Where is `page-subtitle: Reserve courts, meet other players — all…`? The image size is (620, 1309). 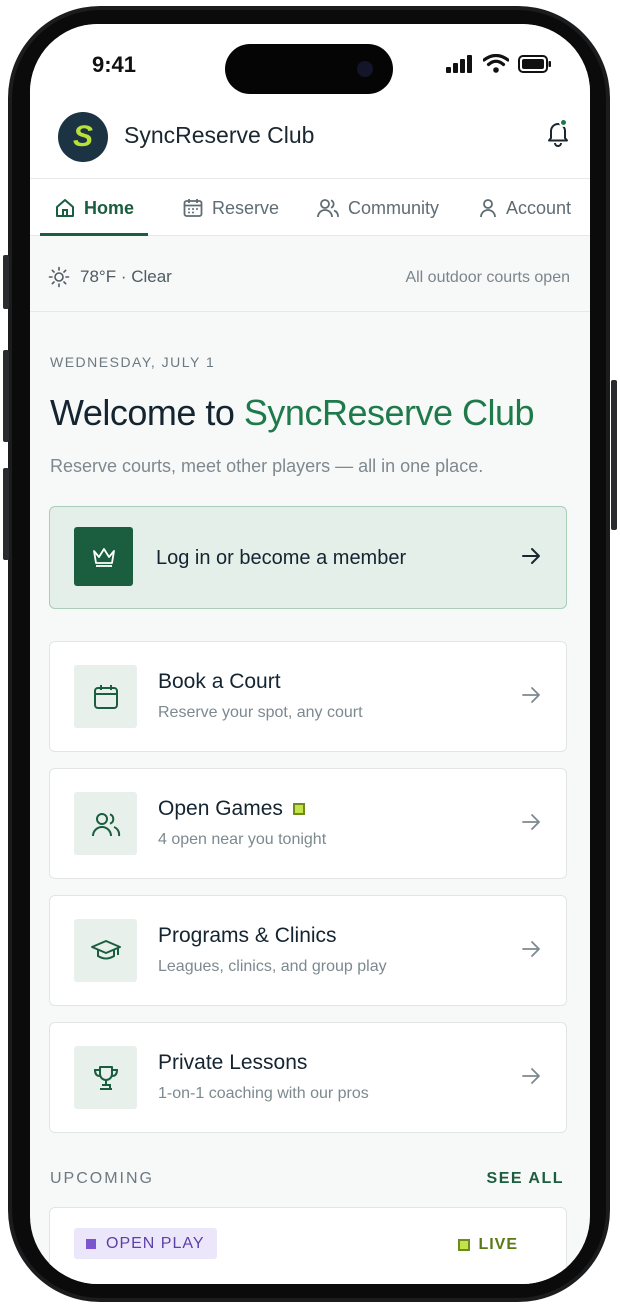
page-subtitle: Reserve courts, meet other players — all… is located at coordinates (267, 466).